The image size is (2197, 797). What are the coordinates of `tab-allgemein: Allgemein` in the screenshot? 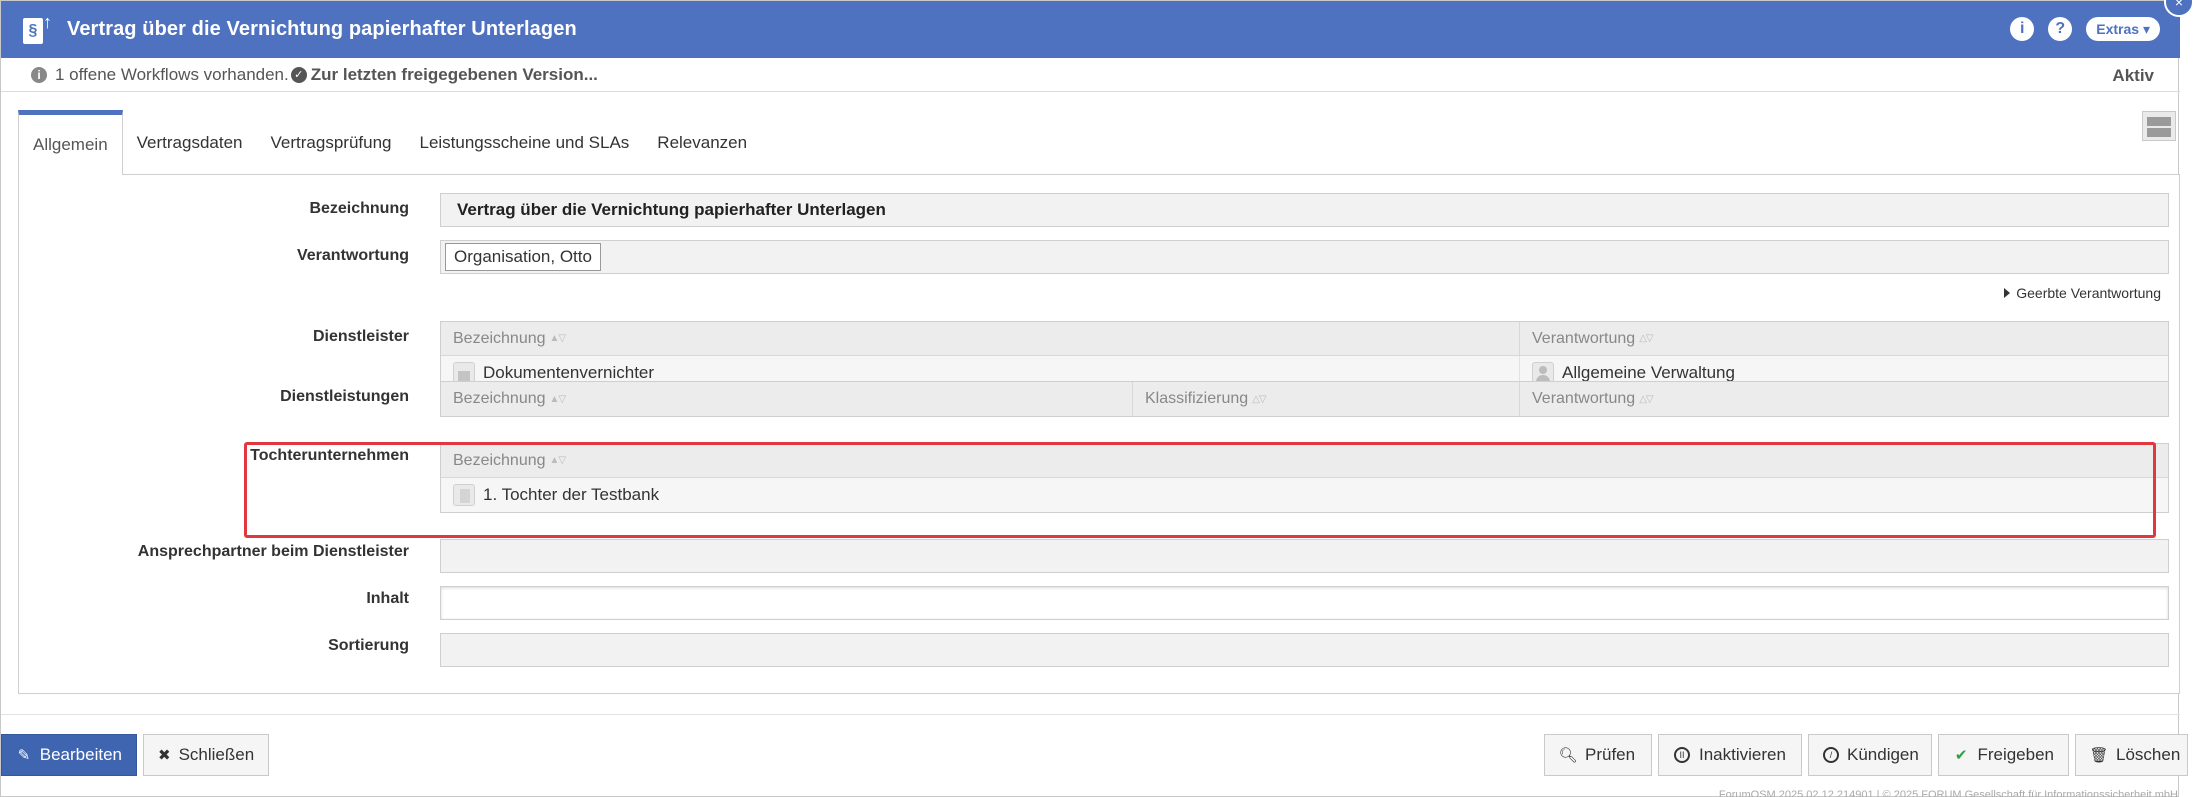 It's located at (70, 142).